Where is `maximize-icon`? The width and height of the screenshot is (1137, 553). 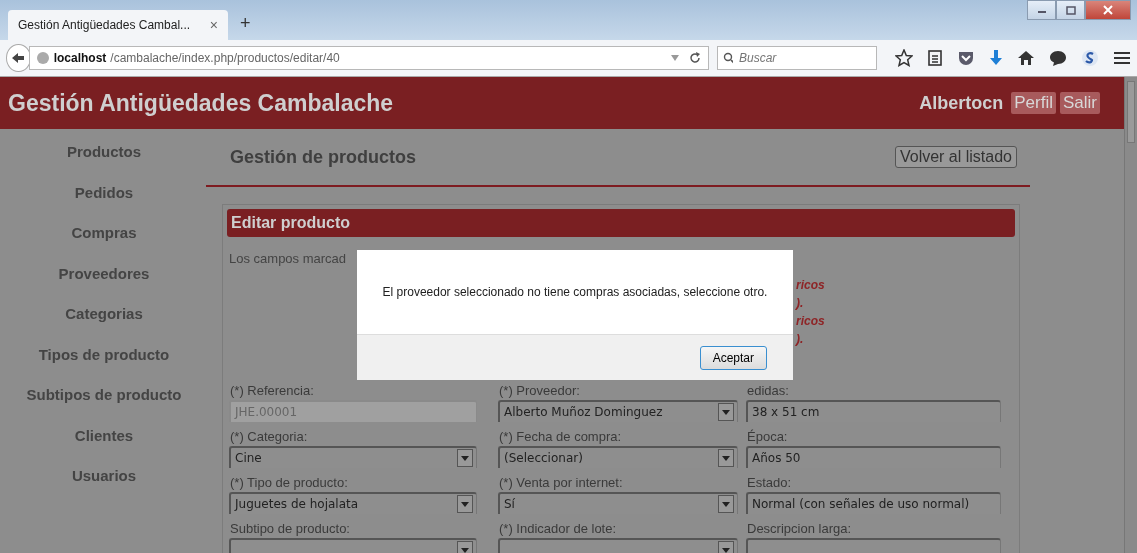 maximize-icon is located at coordinates (1070, 10).